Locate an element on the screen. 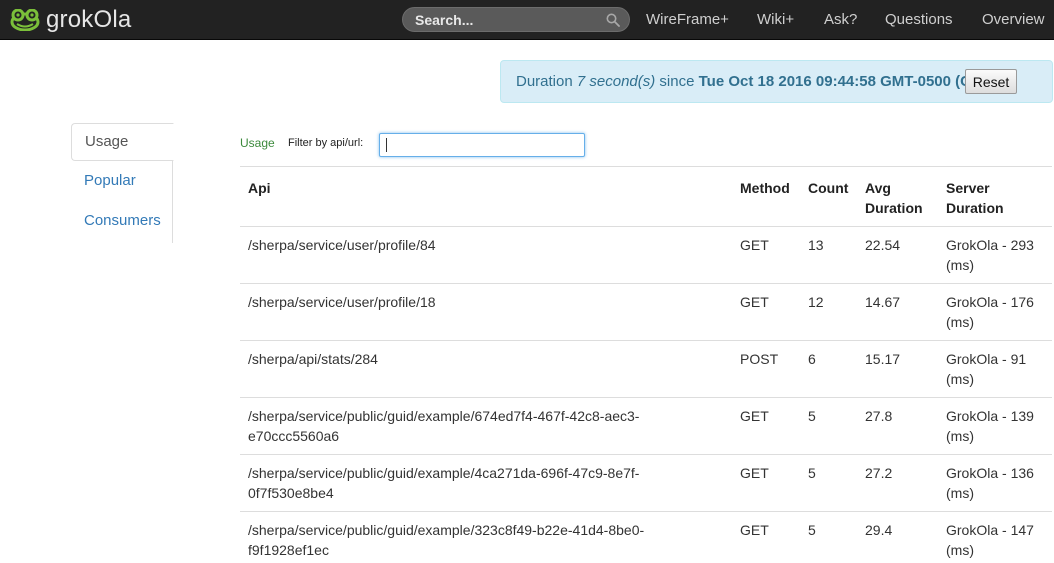  duration-prefix: Duration is located at coordinates (546, 81).